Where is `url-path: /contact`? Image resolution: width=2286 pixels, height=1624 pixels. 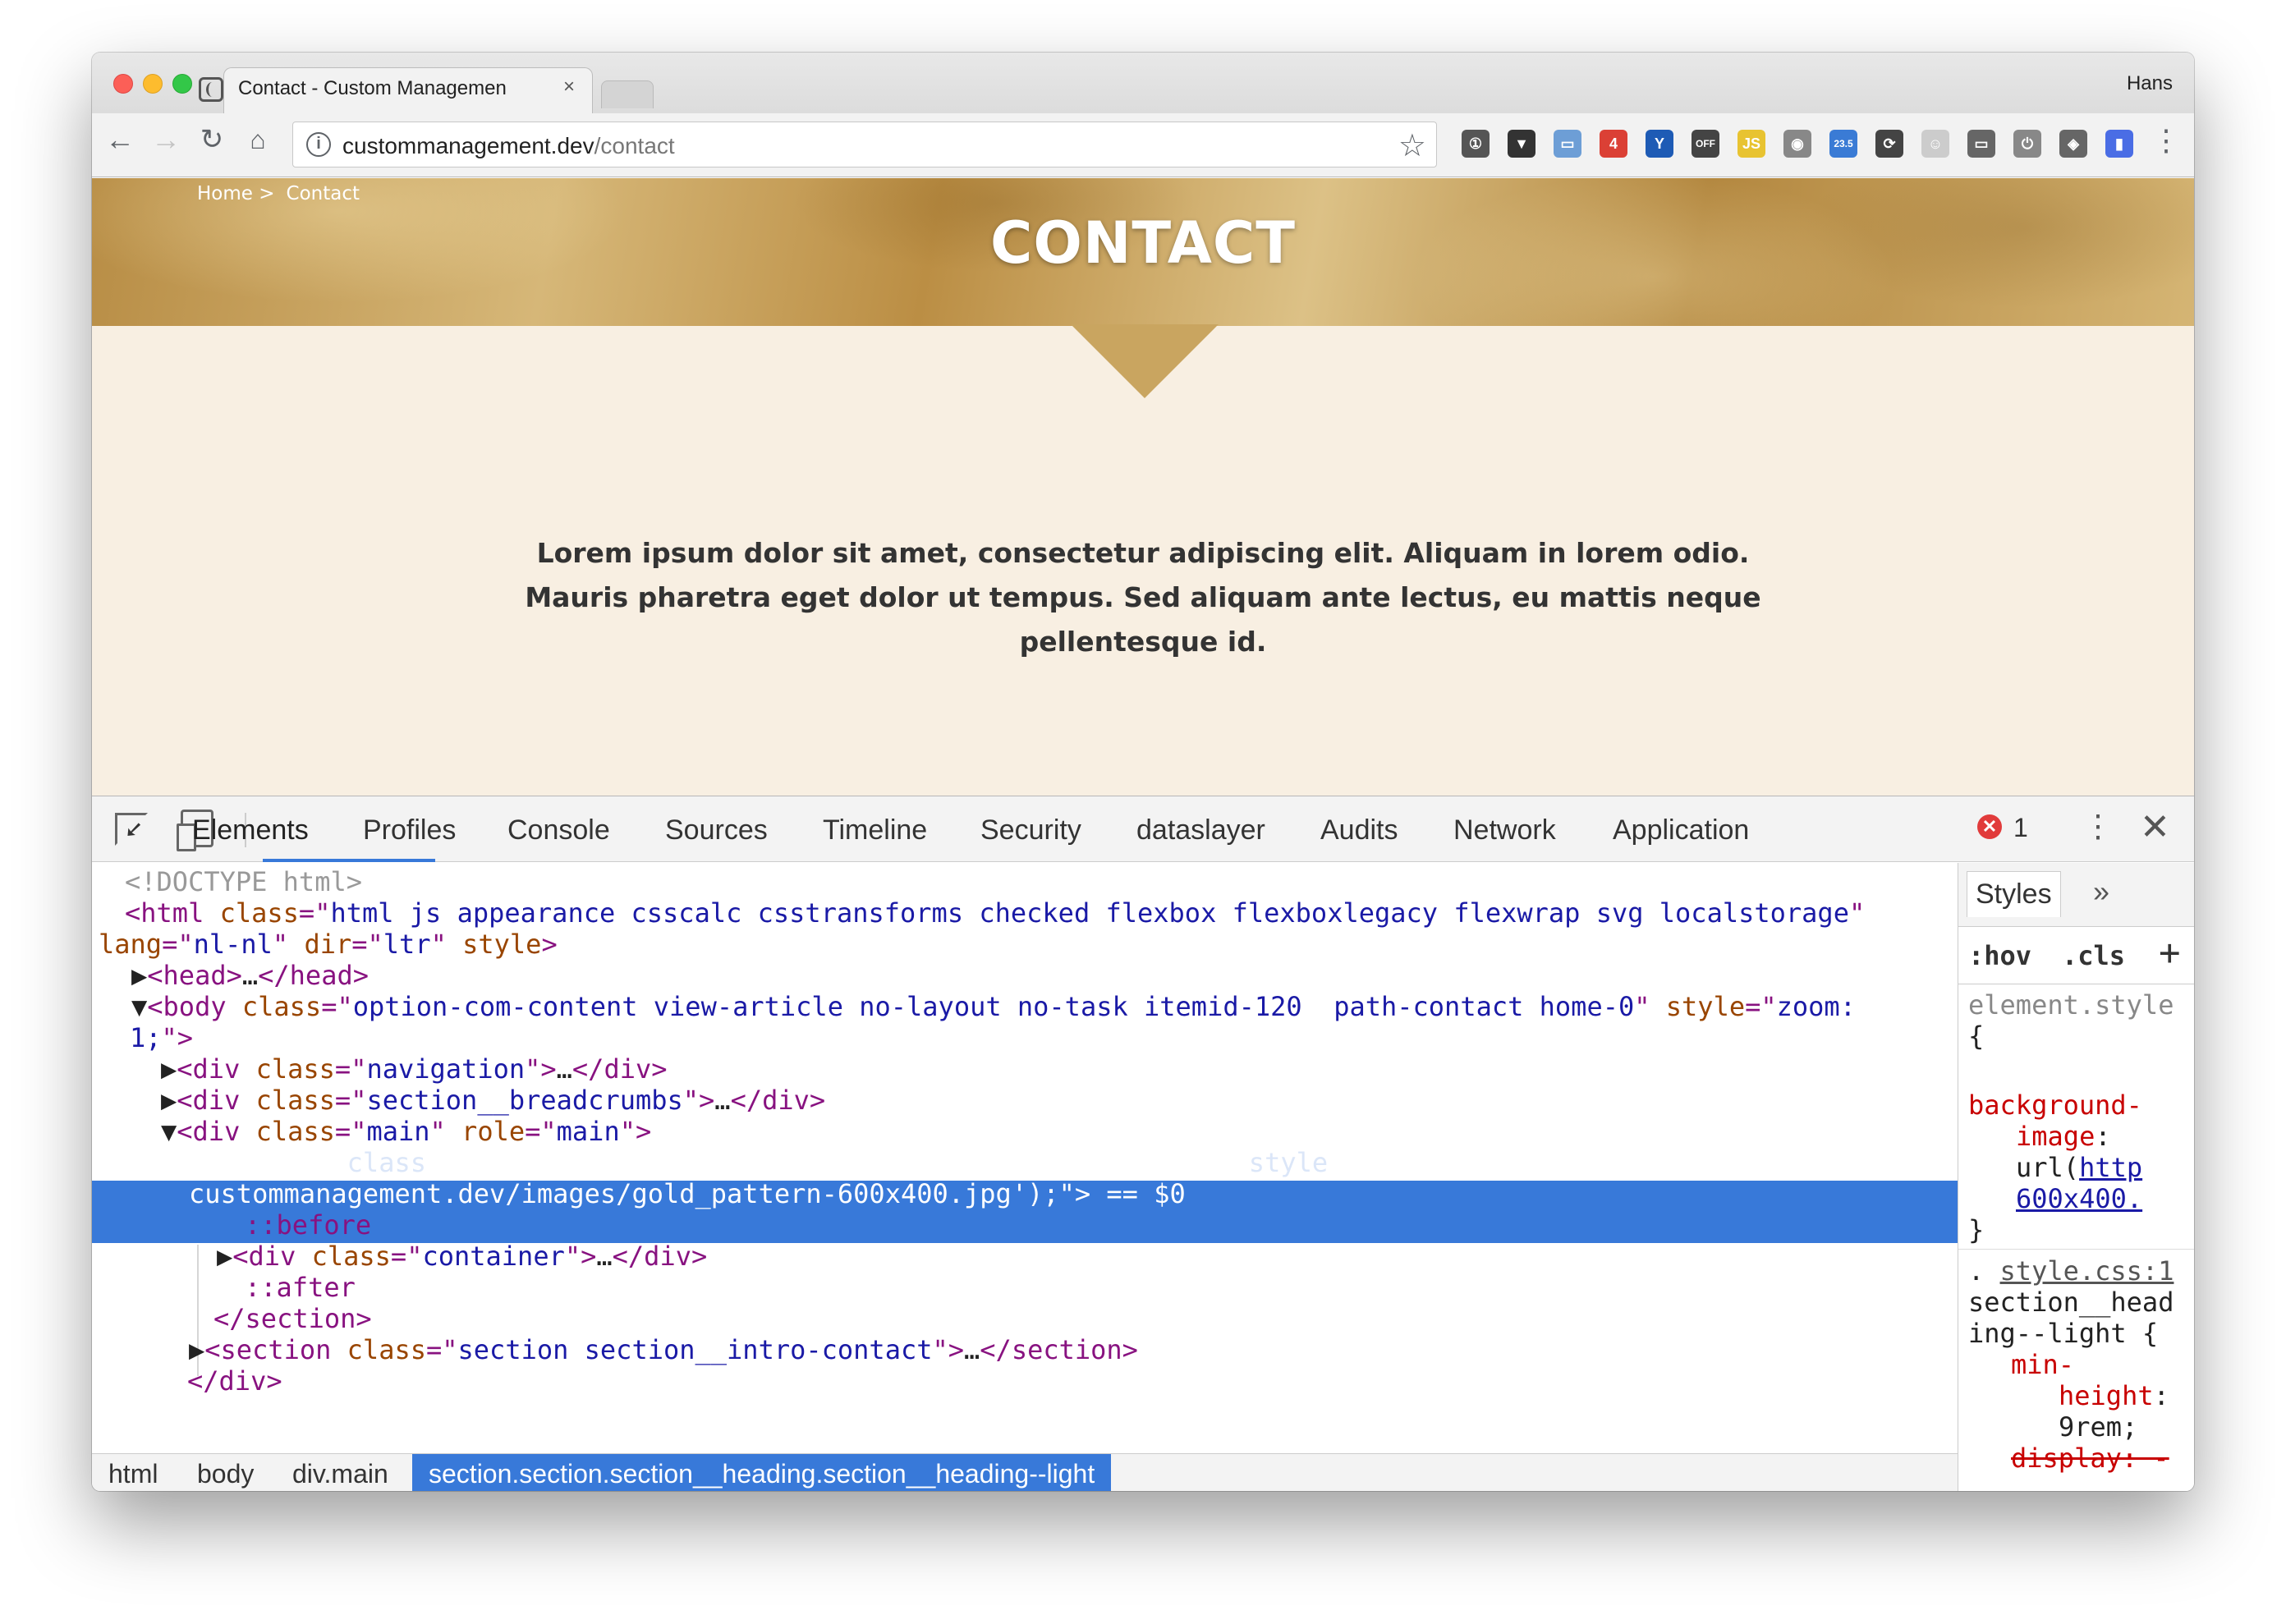 url-path: /contact is located at coordinates (634, 145).